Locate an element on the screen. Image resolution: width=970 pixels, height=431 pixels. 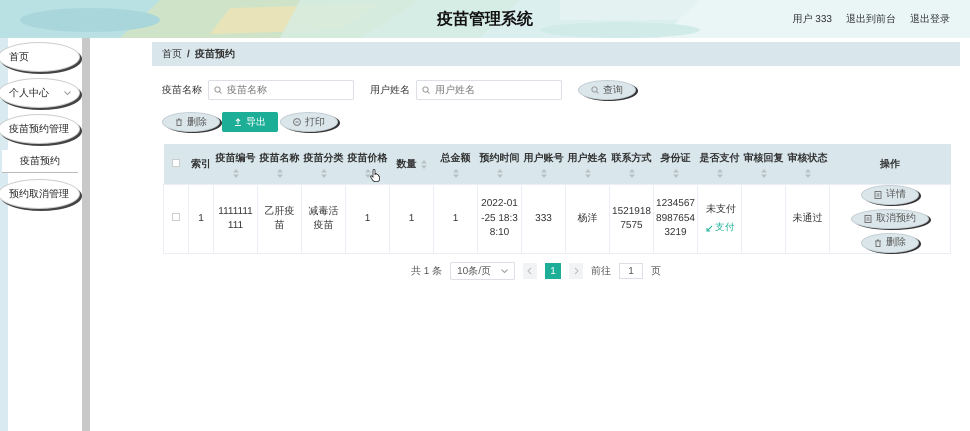
page-input: 1 is located at coordinates (631, 271).